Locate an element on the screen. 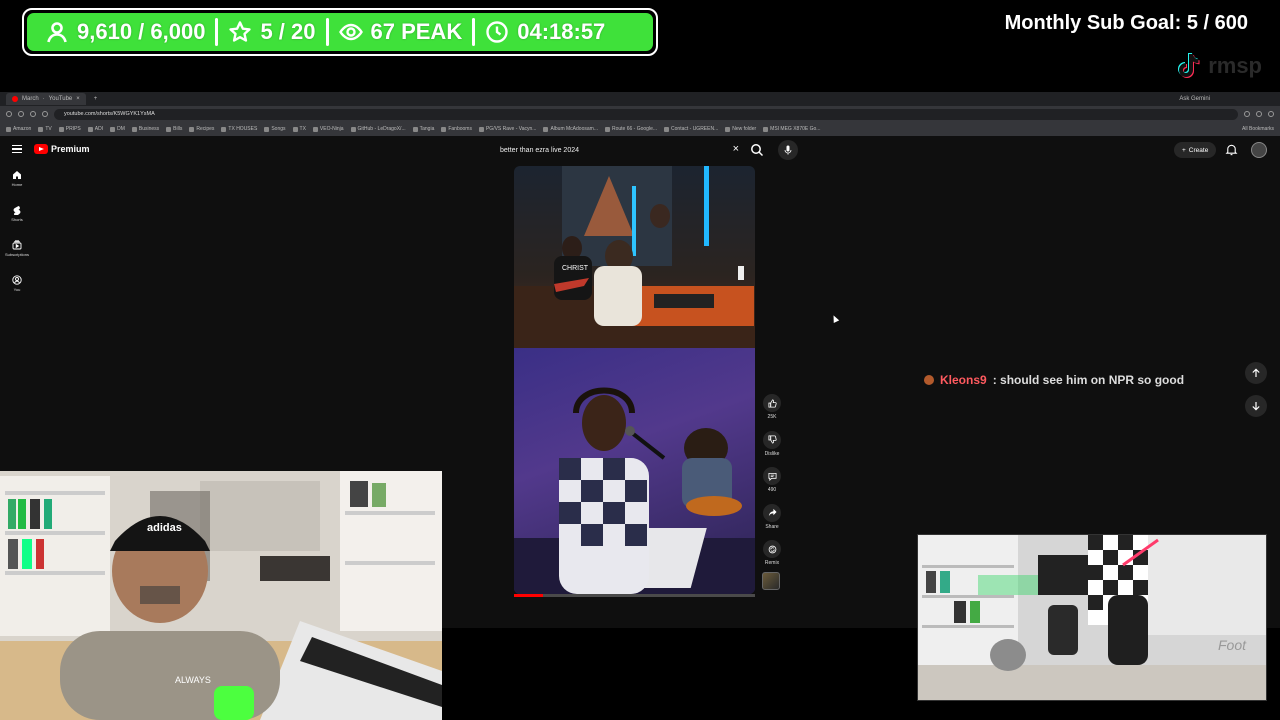  sidebar-item-home: Home is located at coordinates (17, 187).